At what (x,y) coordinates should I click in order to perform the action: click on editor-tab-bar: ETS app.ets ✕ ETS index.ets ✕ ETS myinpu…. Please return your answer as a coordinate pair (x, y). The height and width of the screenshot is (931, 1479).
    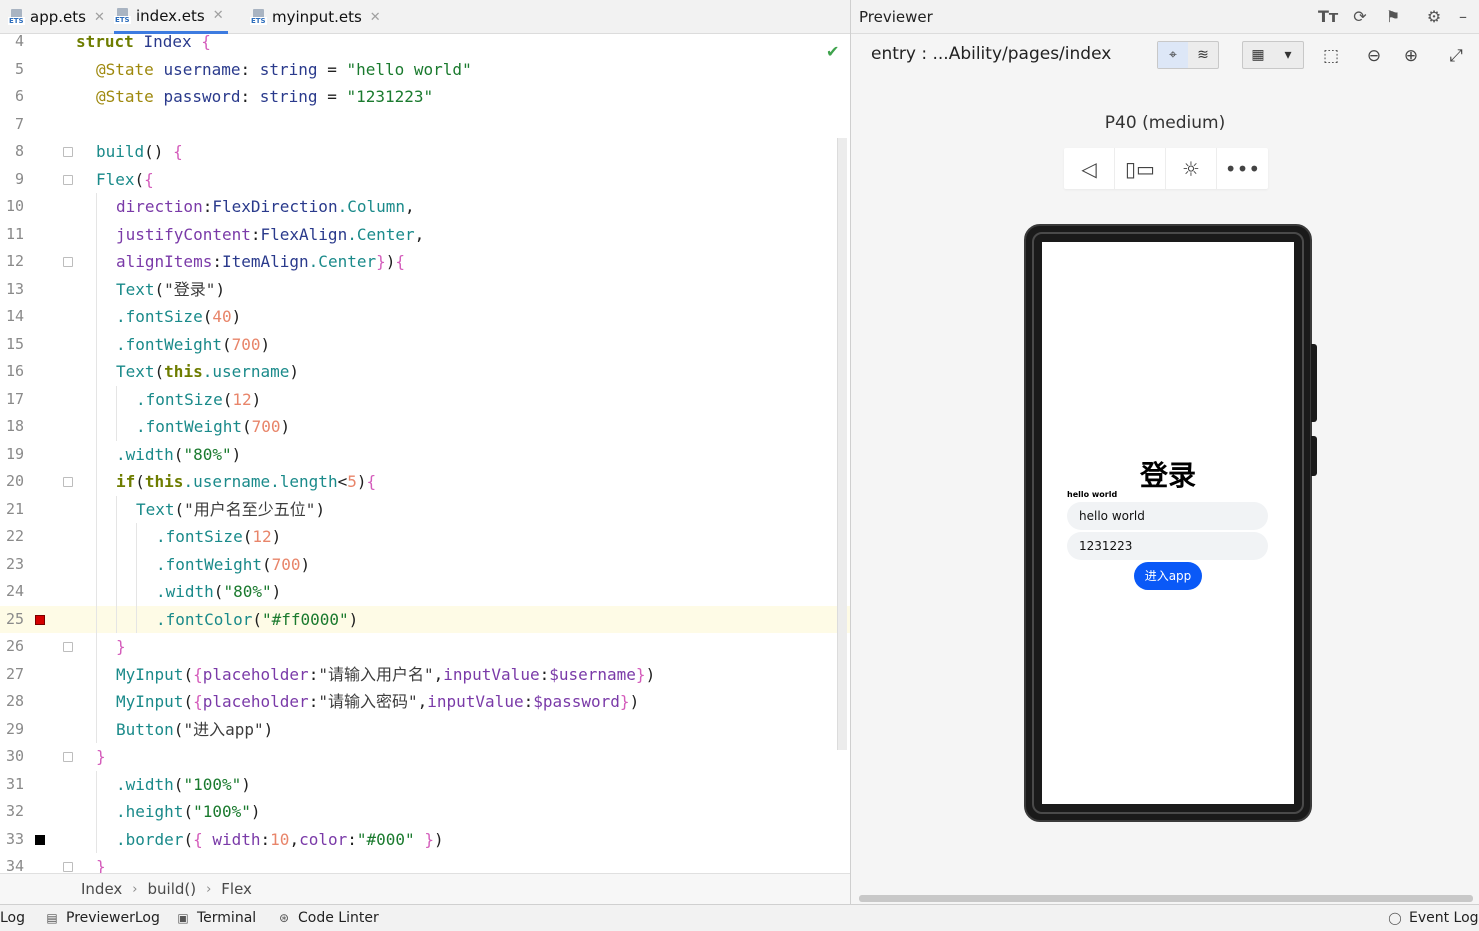
    Looking at the image, I should click on (425, 17).